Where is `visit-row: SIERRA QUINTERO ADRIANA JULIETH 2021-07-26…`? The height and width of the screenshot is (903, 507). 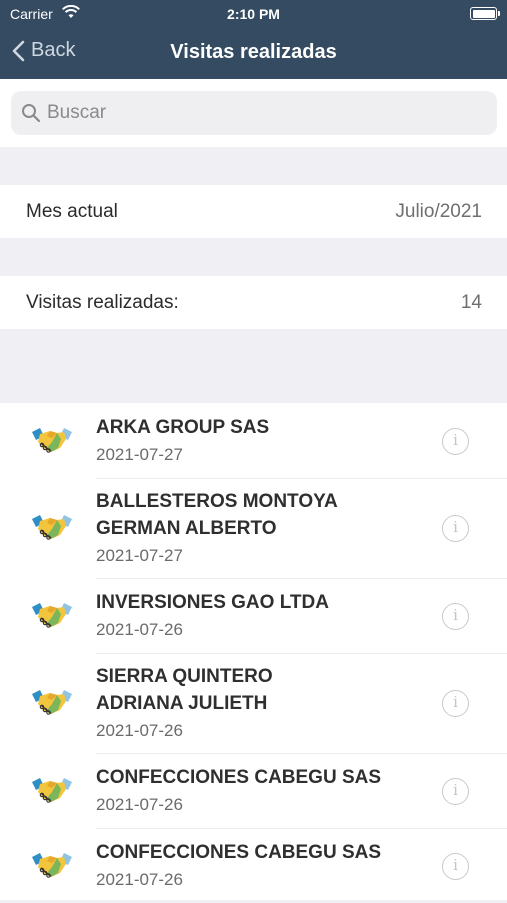
visit-row: SIERRA QUINTERO ADRIANA JULIETH 2021-07-26… is located at coordinates (253, 703).